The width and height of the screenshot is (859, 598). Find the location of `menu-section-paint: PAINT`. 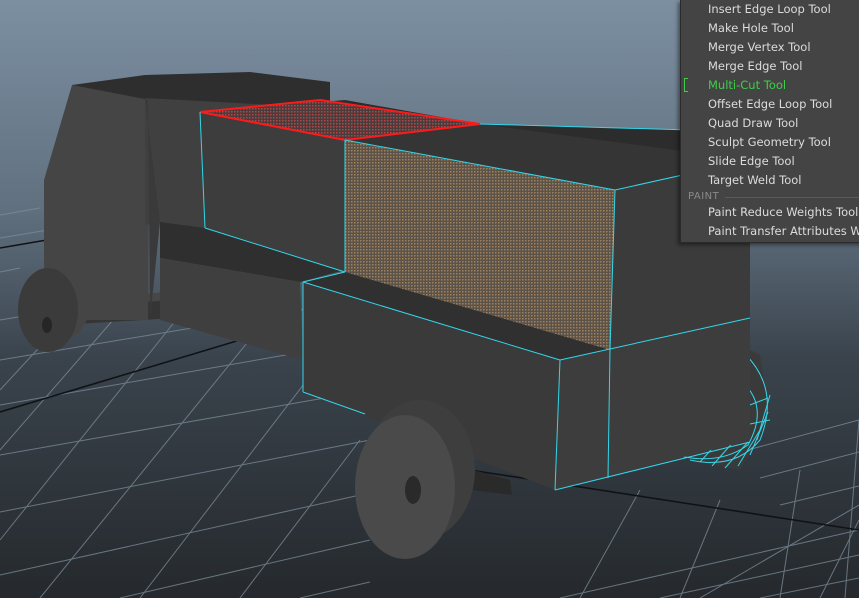

menu-section-paint: PAINT is located at coordinates (770, 197).